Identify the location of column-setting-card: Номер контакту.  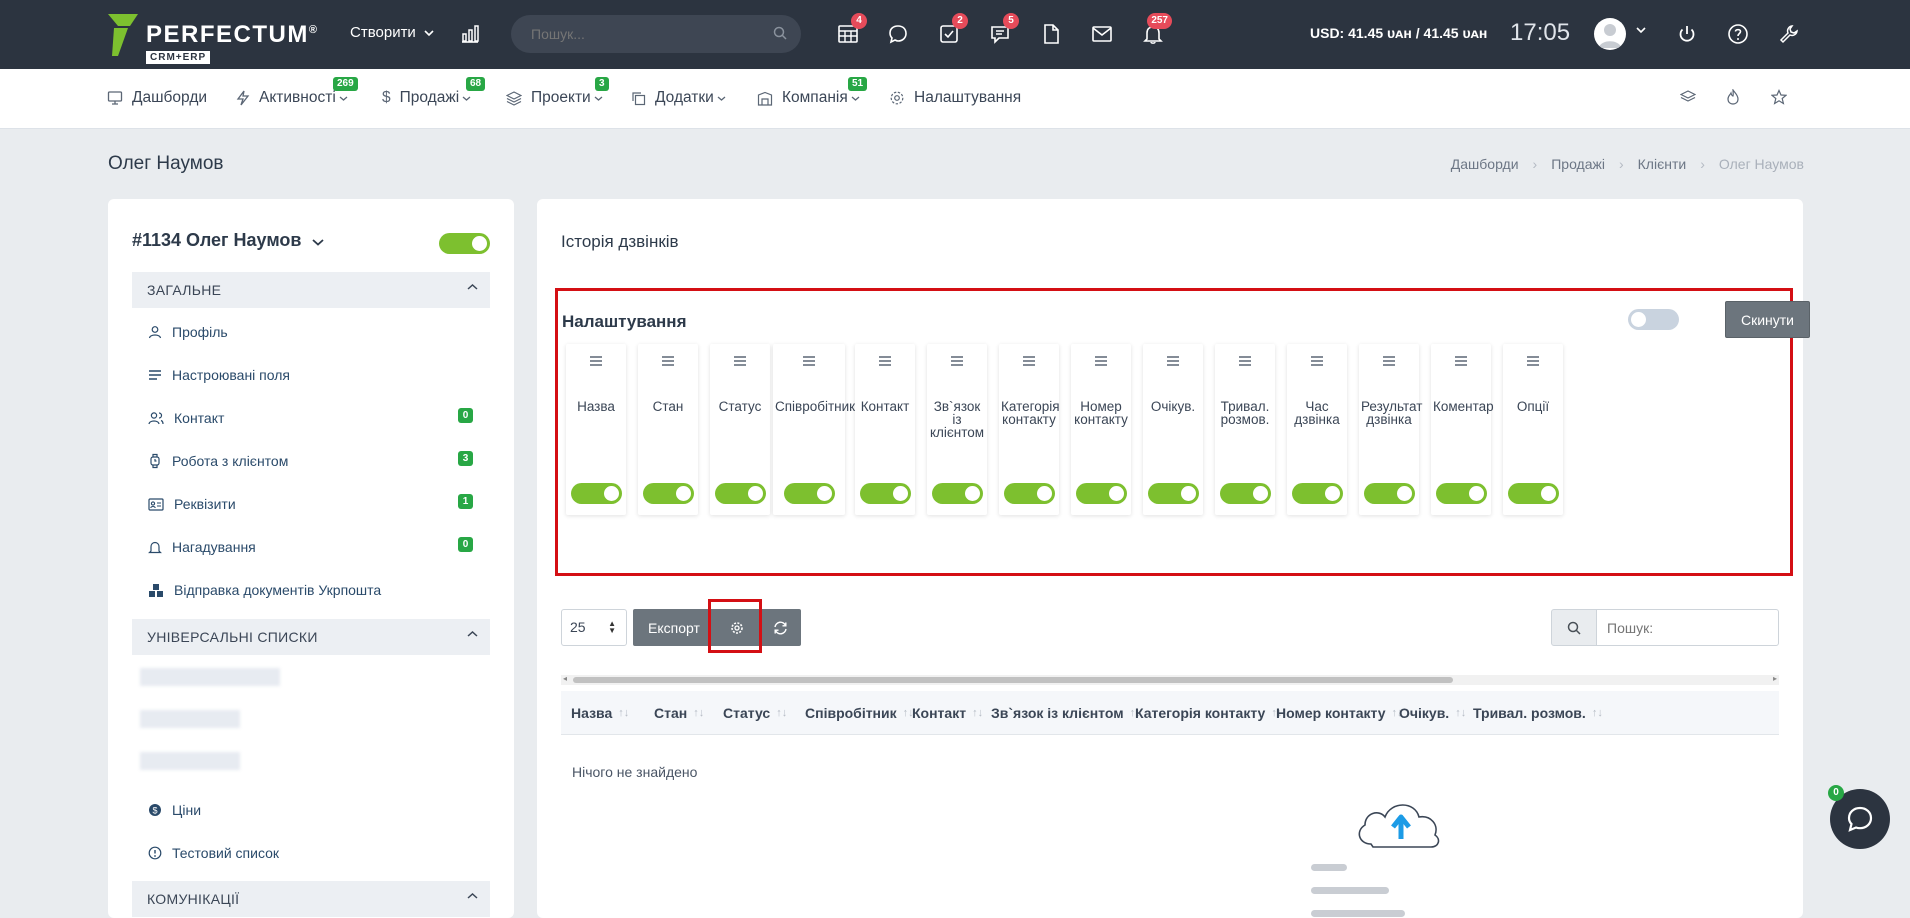
(1101, 429).